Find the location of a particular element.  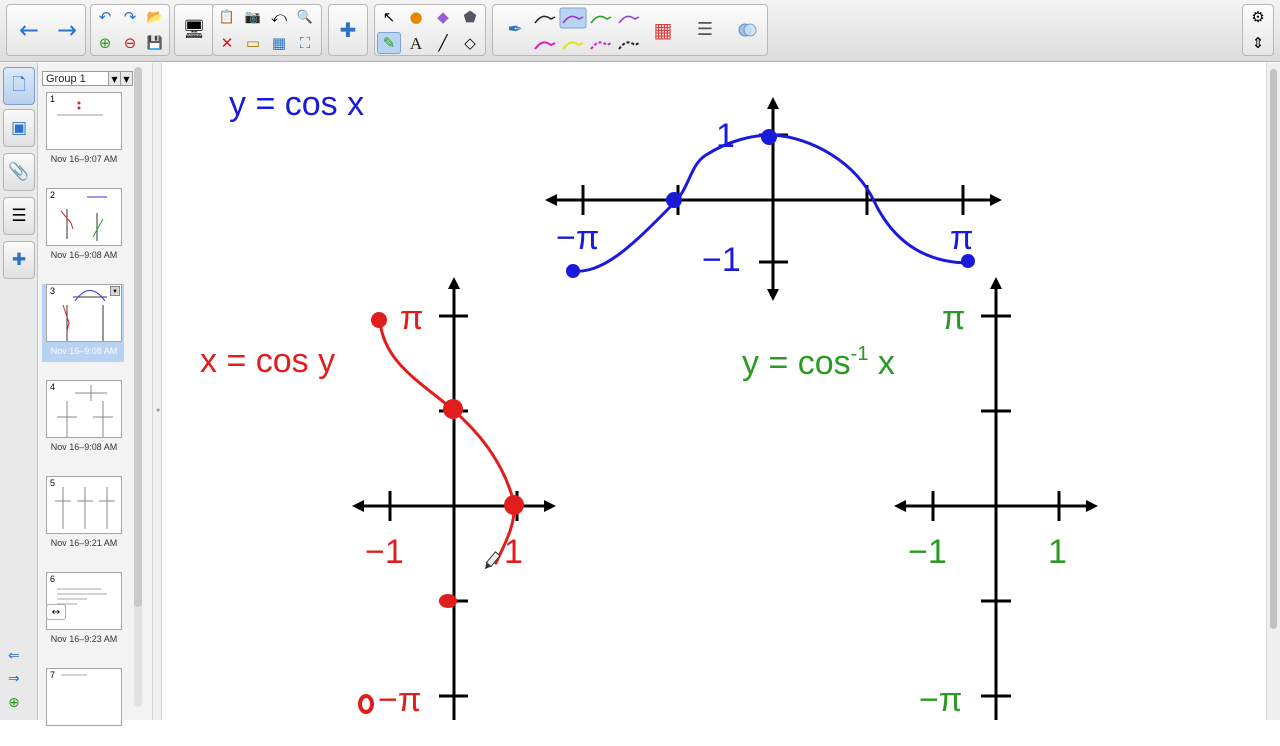

canvas-scrollbar is located at coordinates (1273, 391).